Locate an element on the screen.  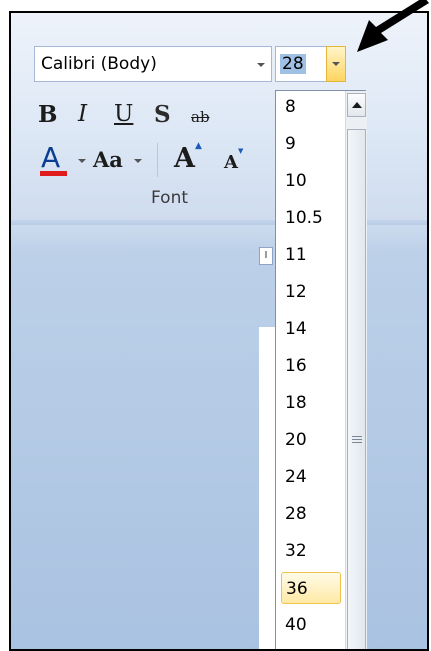
font-size-option-24: 24 is located at coordinates (311, 477).